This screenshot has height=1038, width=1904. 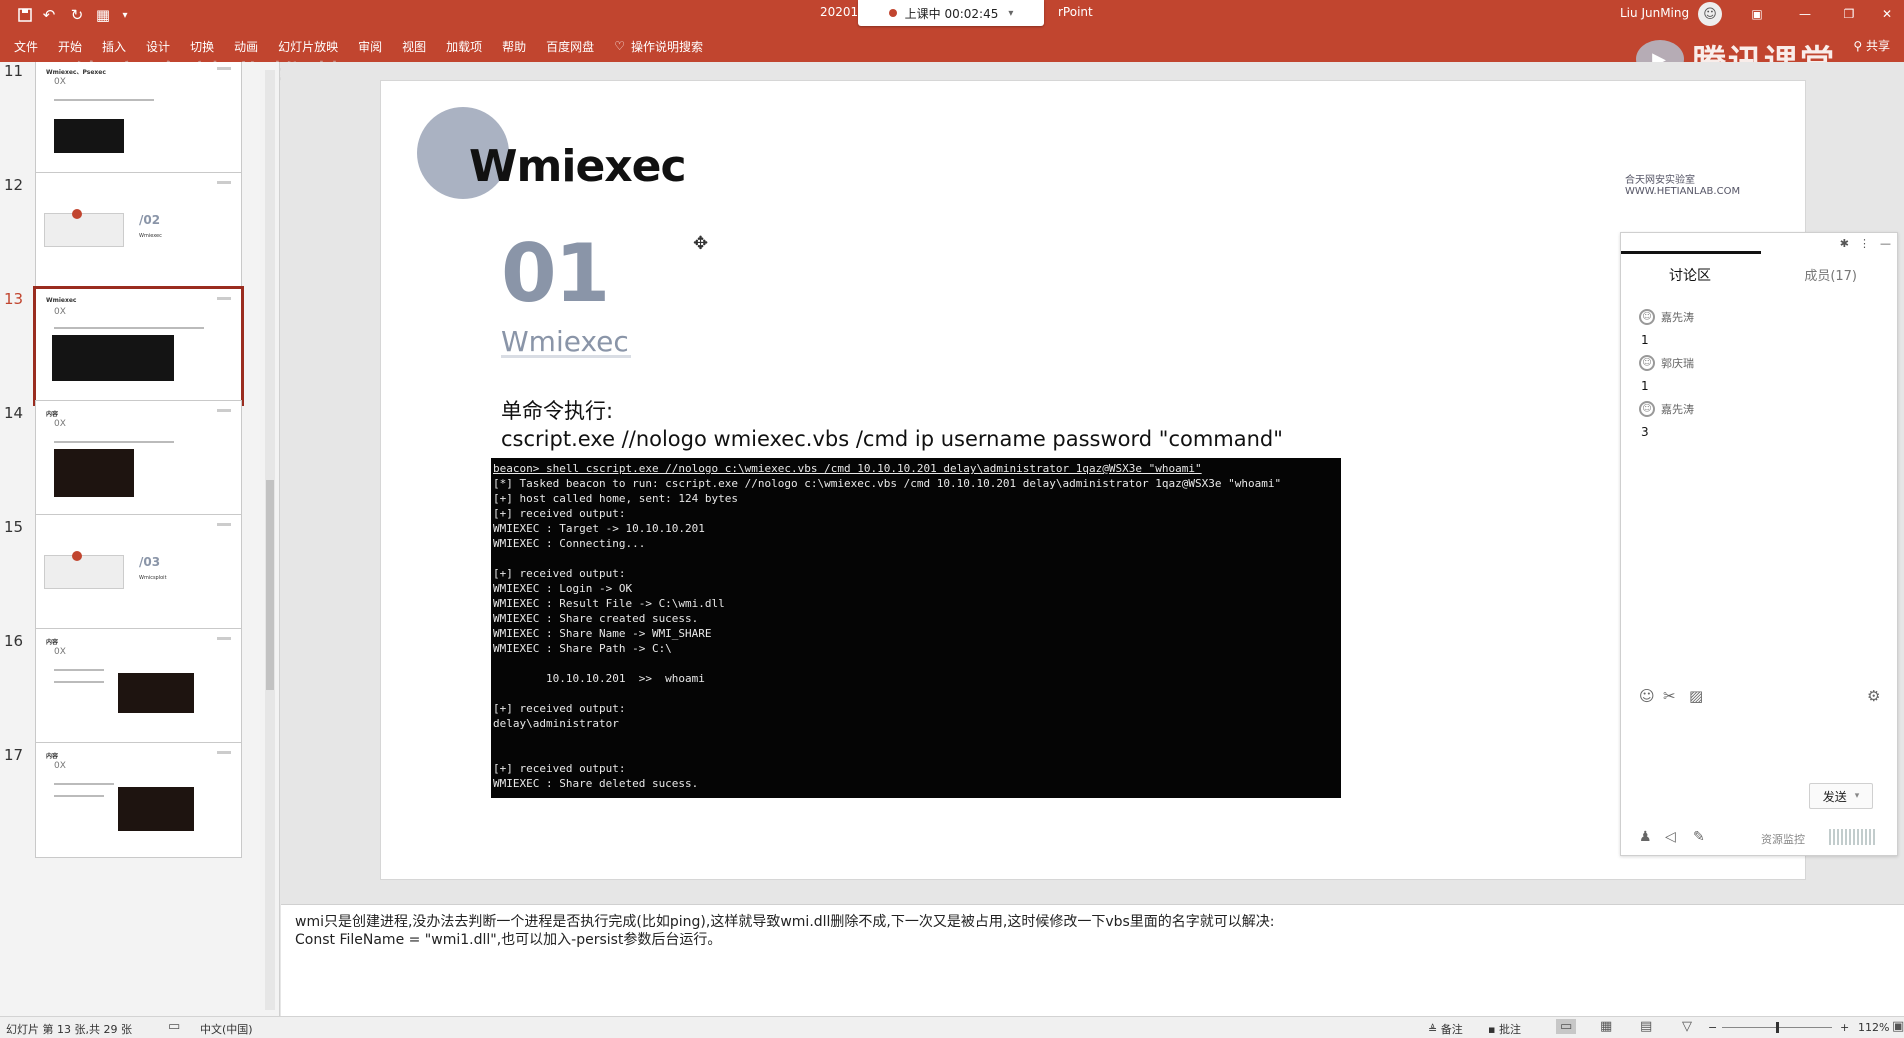 I want to click on more-icon: ⋮, so click(x=1864, y=243).